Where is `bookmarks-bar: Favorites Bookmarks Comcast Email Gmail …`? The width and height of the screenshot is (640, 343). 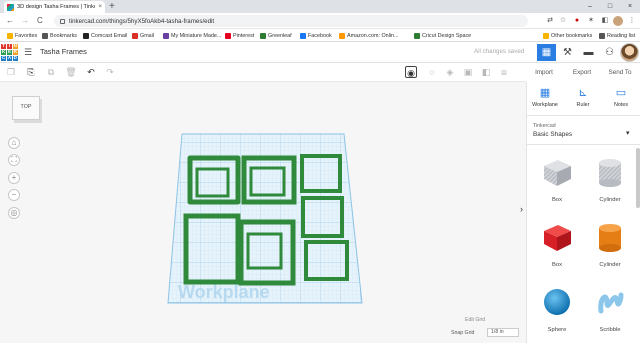 bookmarks-bar: Favorites Bookmarks Comcast Email Gmail … is located at coordinates (320, 35).